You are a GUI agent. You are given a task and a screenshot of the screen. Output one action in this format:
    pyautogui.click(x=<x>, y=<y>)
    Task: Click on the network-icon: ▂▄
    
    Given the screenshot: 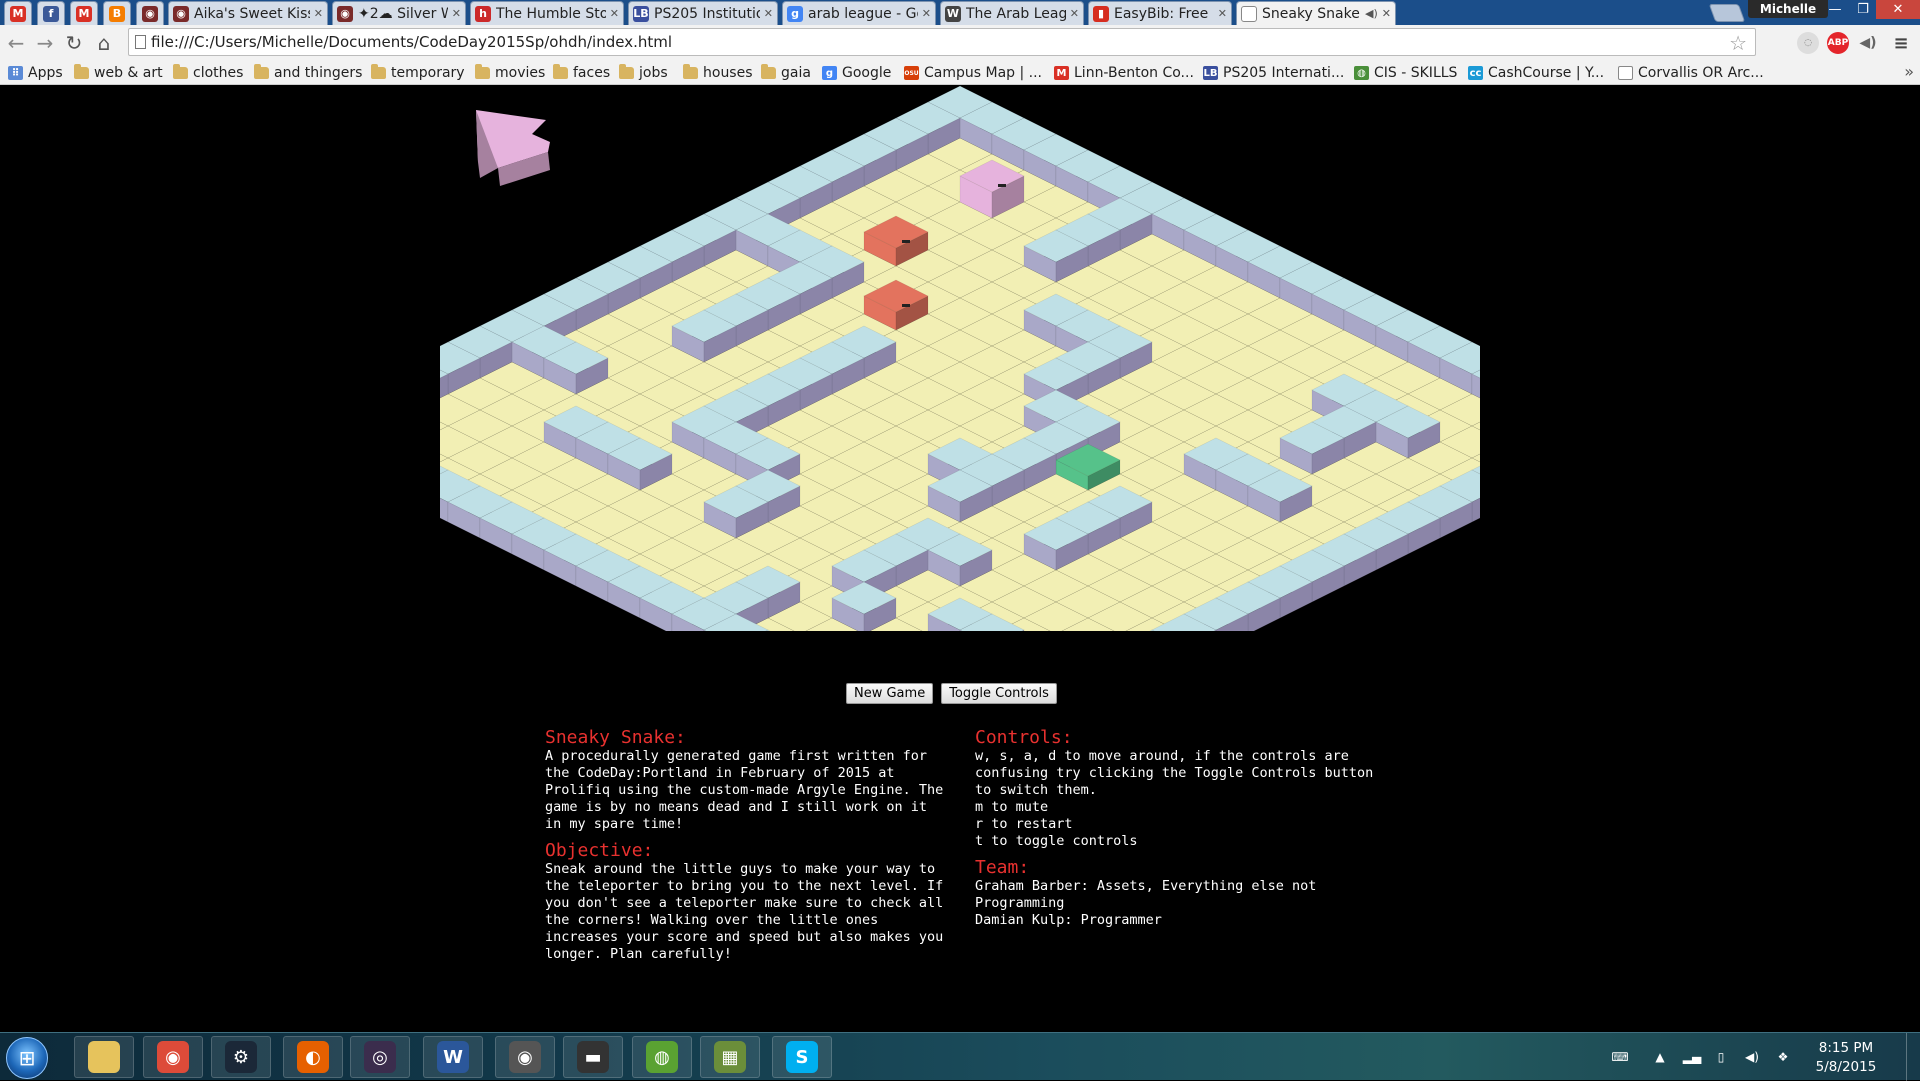 What is the action you would take?
    pyautogui.click(x=1692, y=1057)
    